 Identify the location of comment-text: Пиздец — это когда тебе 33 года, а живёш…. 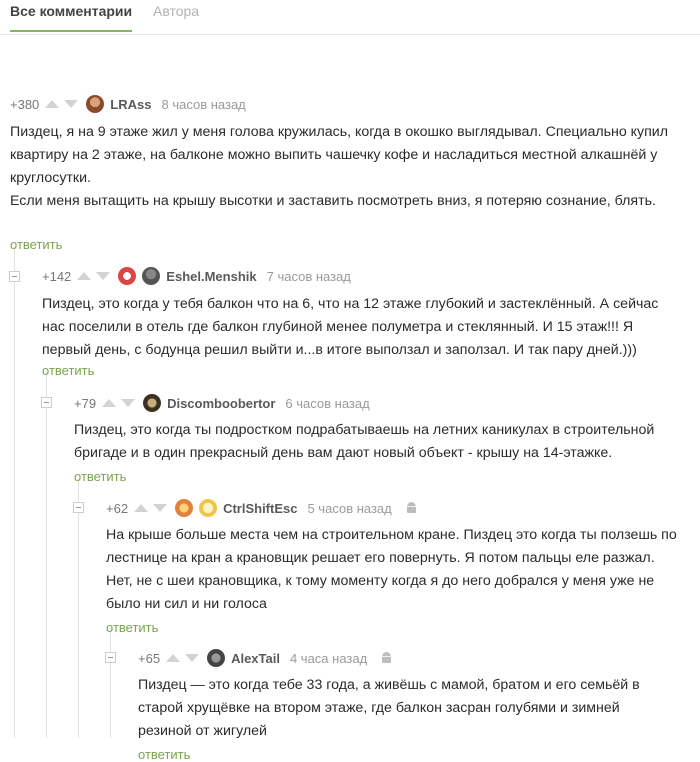
(389, 708).